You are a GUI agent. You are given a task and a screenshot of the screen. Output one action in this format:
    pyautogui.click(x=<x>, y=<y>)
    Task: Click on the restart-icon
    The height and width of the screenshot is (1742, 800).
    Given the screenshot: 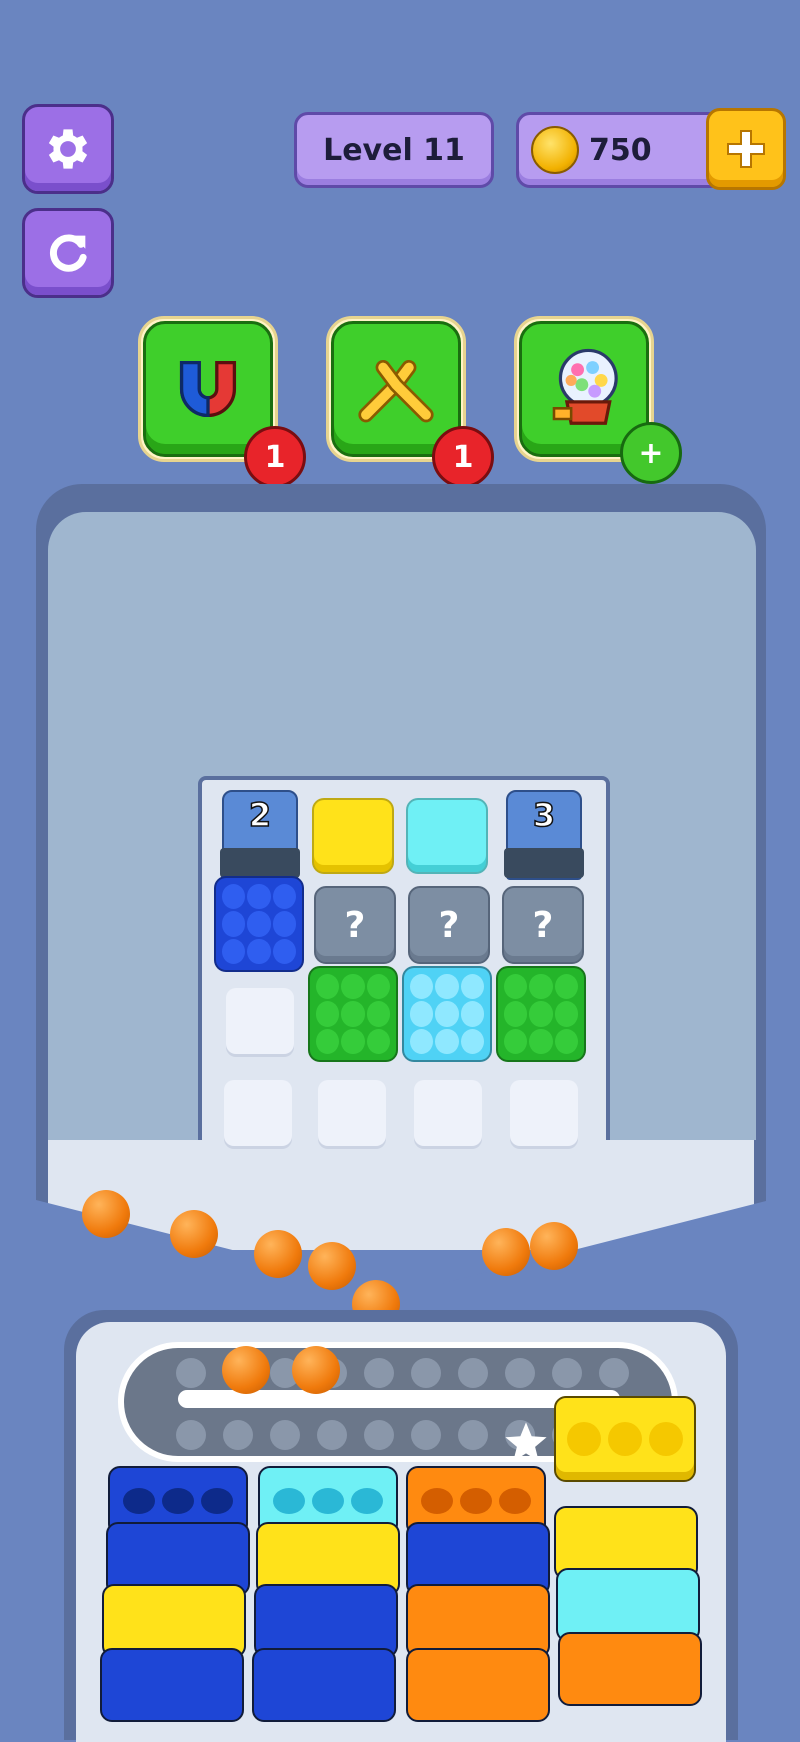 What is the action you would take?
    pyautogui.click(x=68, y=253)
    